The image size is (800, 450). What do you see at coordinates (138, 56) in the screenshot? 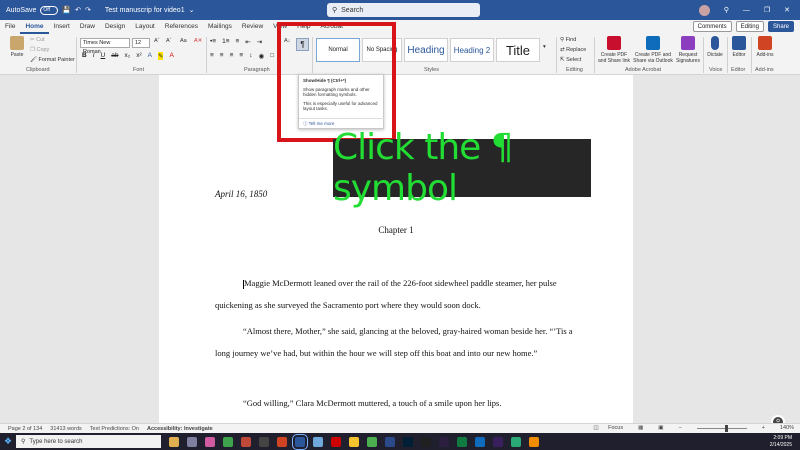
I see `superscript-icon: x²` at bounding box center [138, 56].